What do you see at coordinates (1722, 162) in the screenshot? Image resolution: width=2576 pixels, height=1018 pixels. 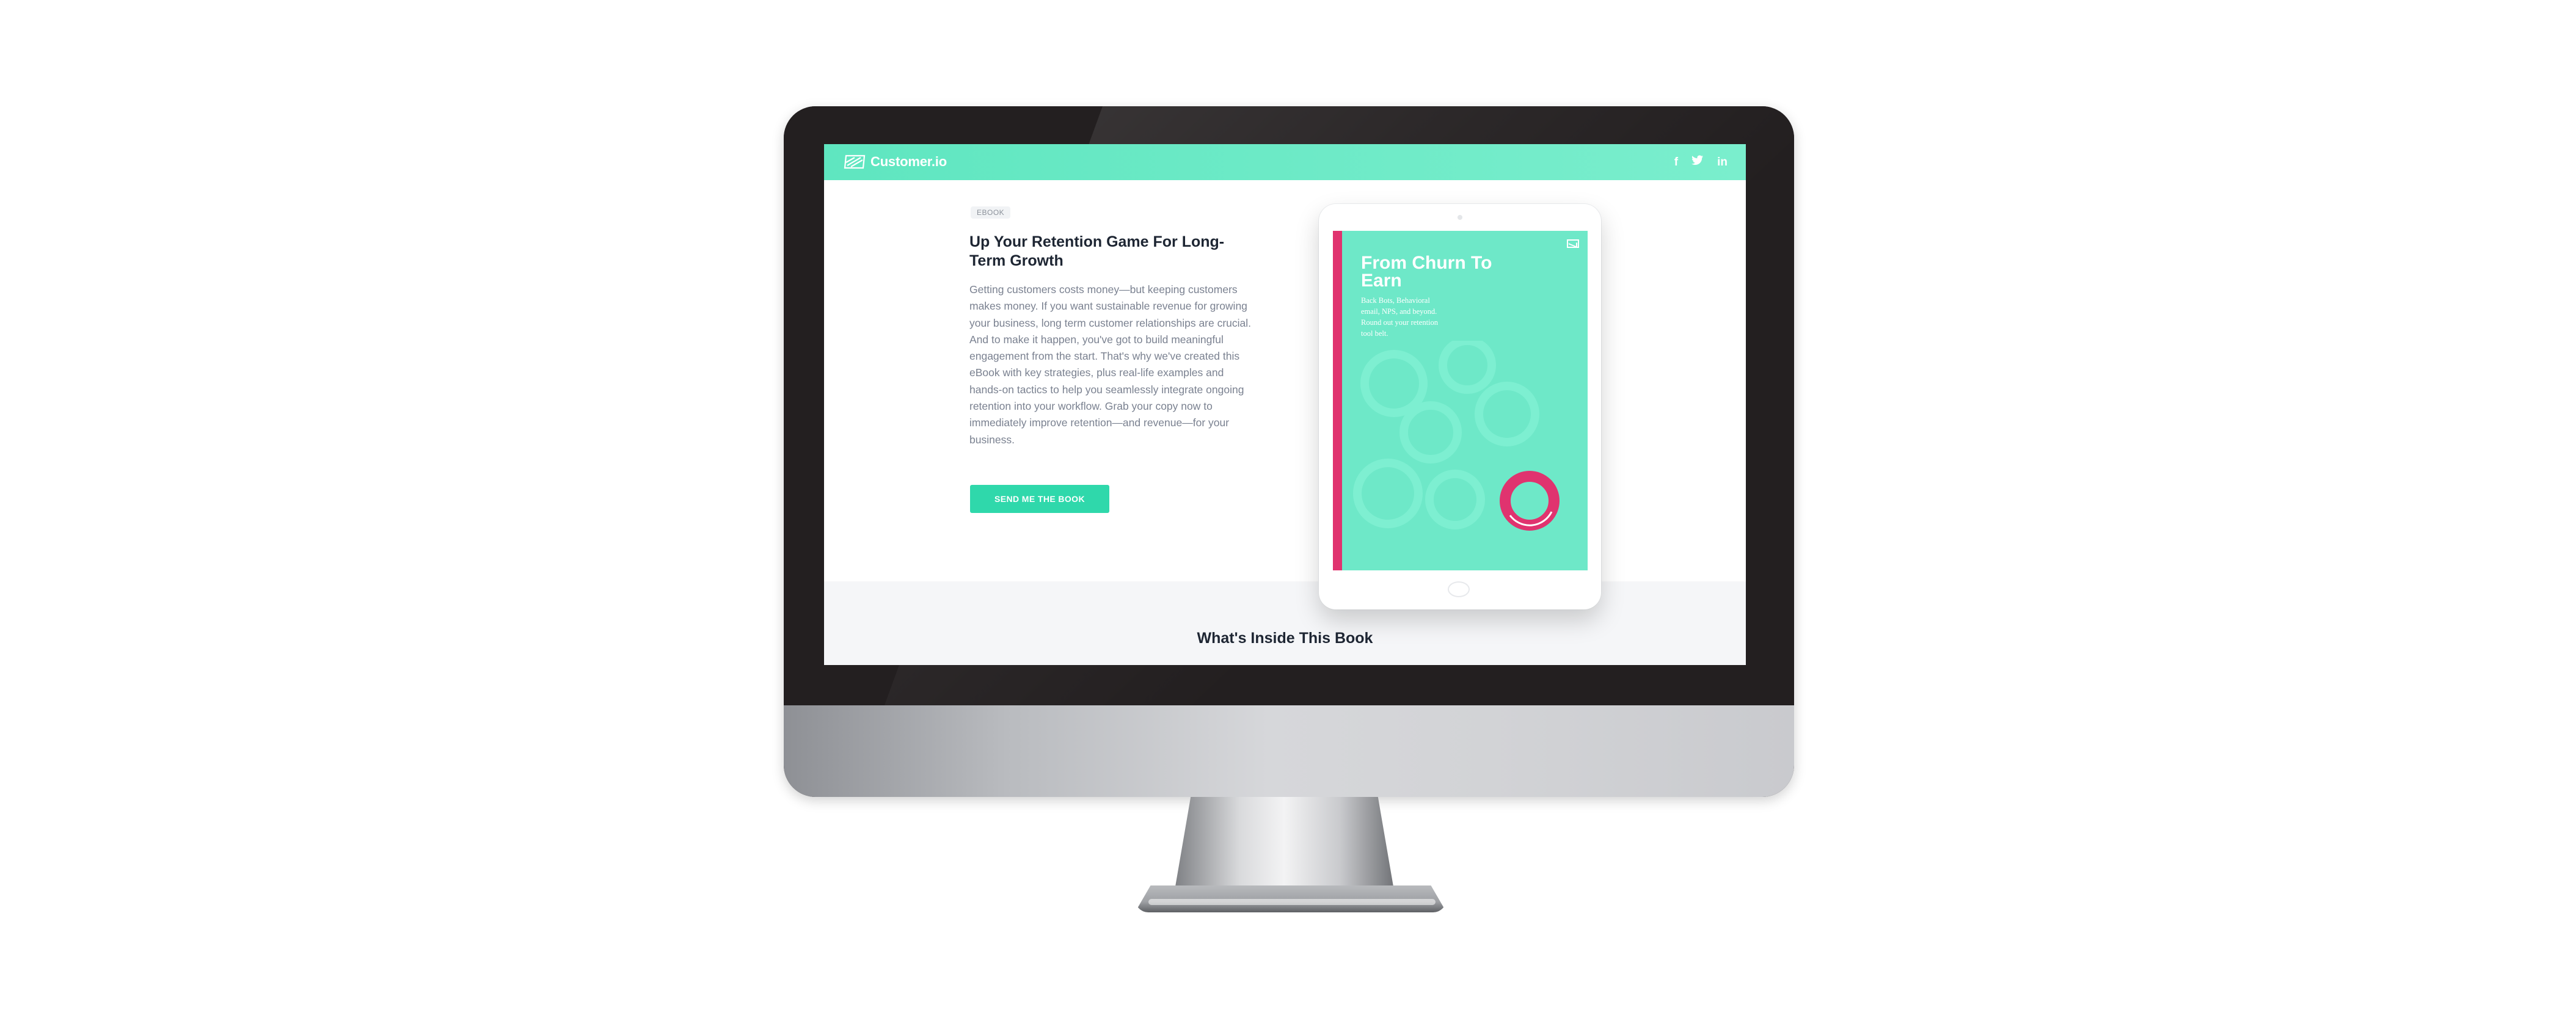 I see `linkedin-icon: in` at bounding box center [1722, 162].